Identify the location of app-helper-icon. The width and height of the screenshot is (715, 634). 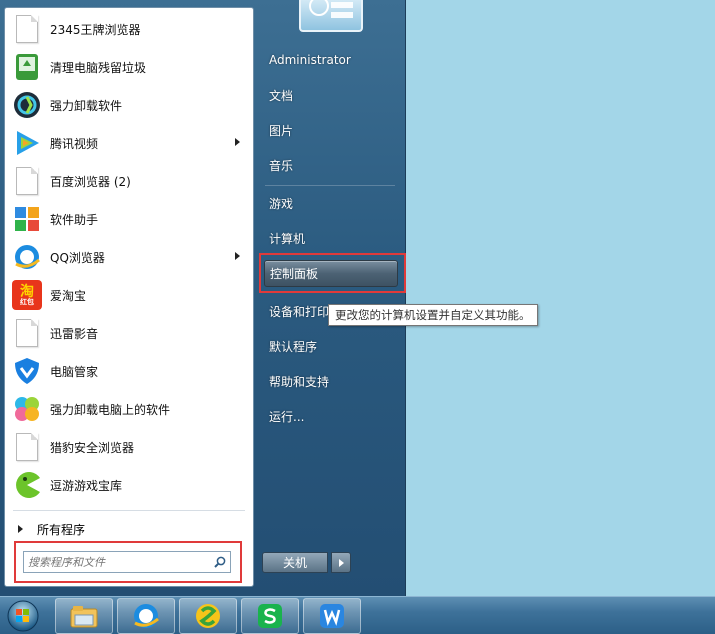
(27, 219).